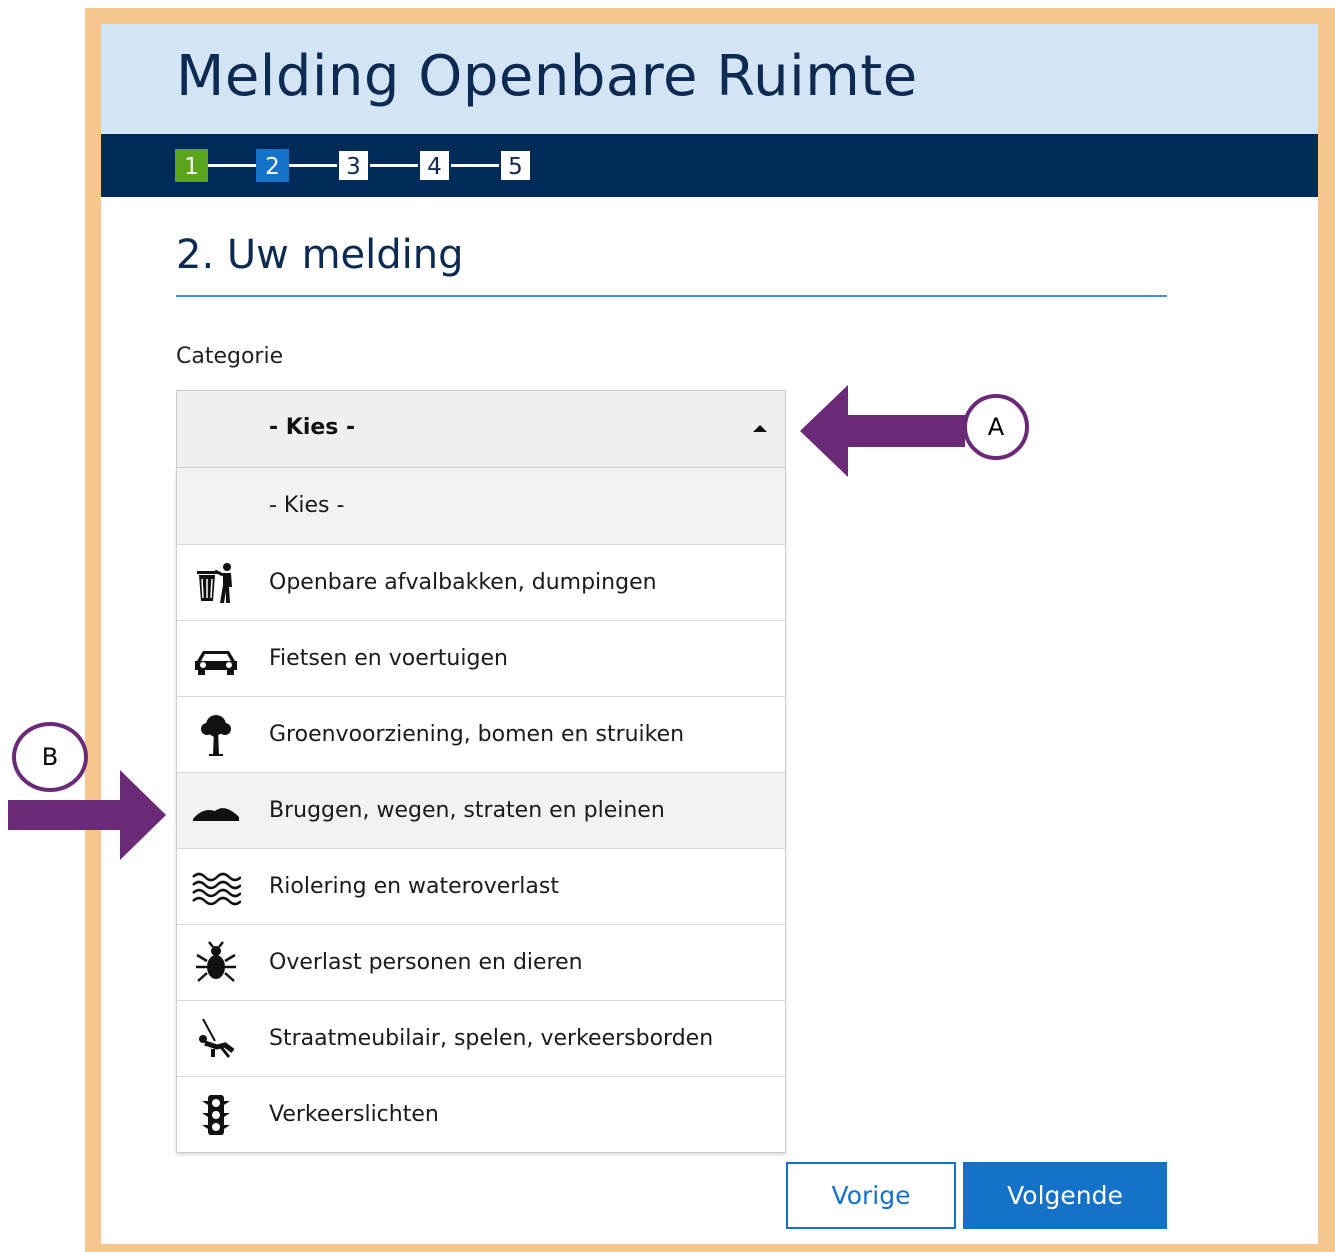 The height and width of the screenshot is (1252, 1335). I want to click on option-label: Bruggen, wegen, straten en pleinen, so click(467, 810).